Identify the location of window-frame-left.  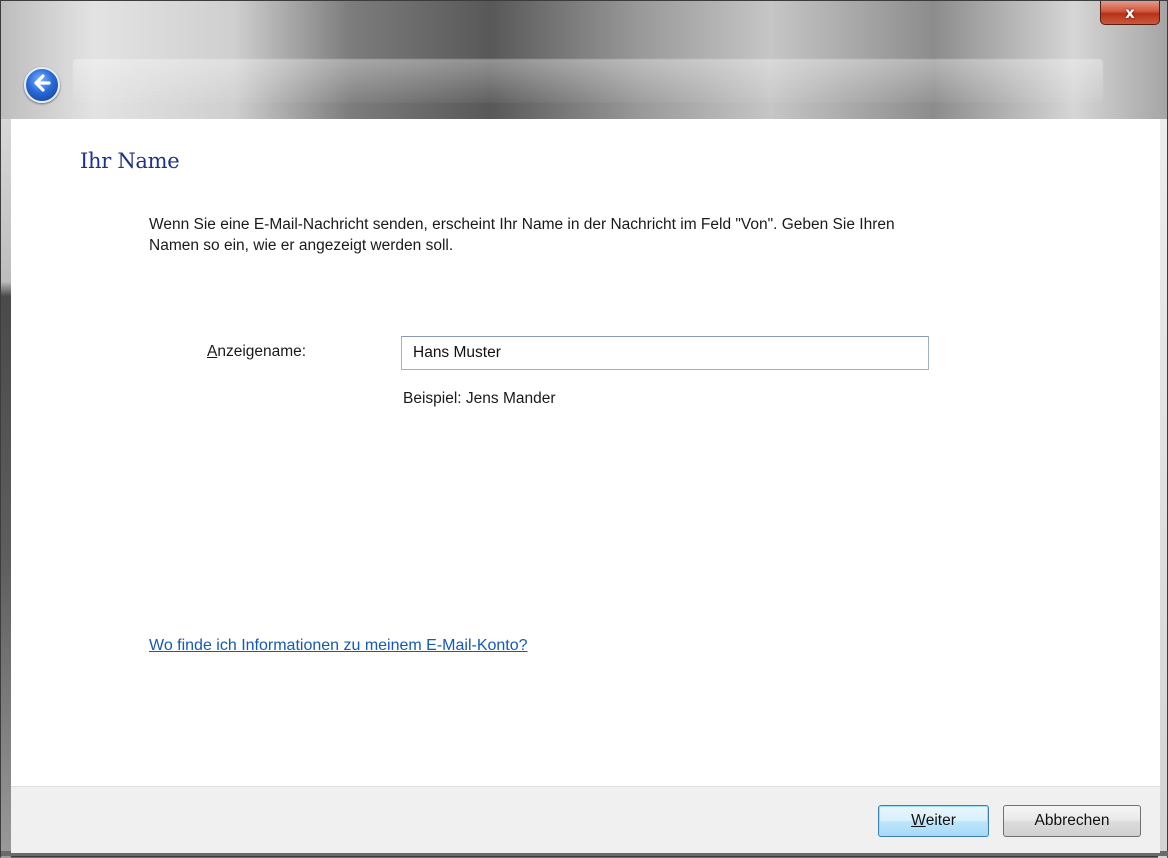
(6, 488).